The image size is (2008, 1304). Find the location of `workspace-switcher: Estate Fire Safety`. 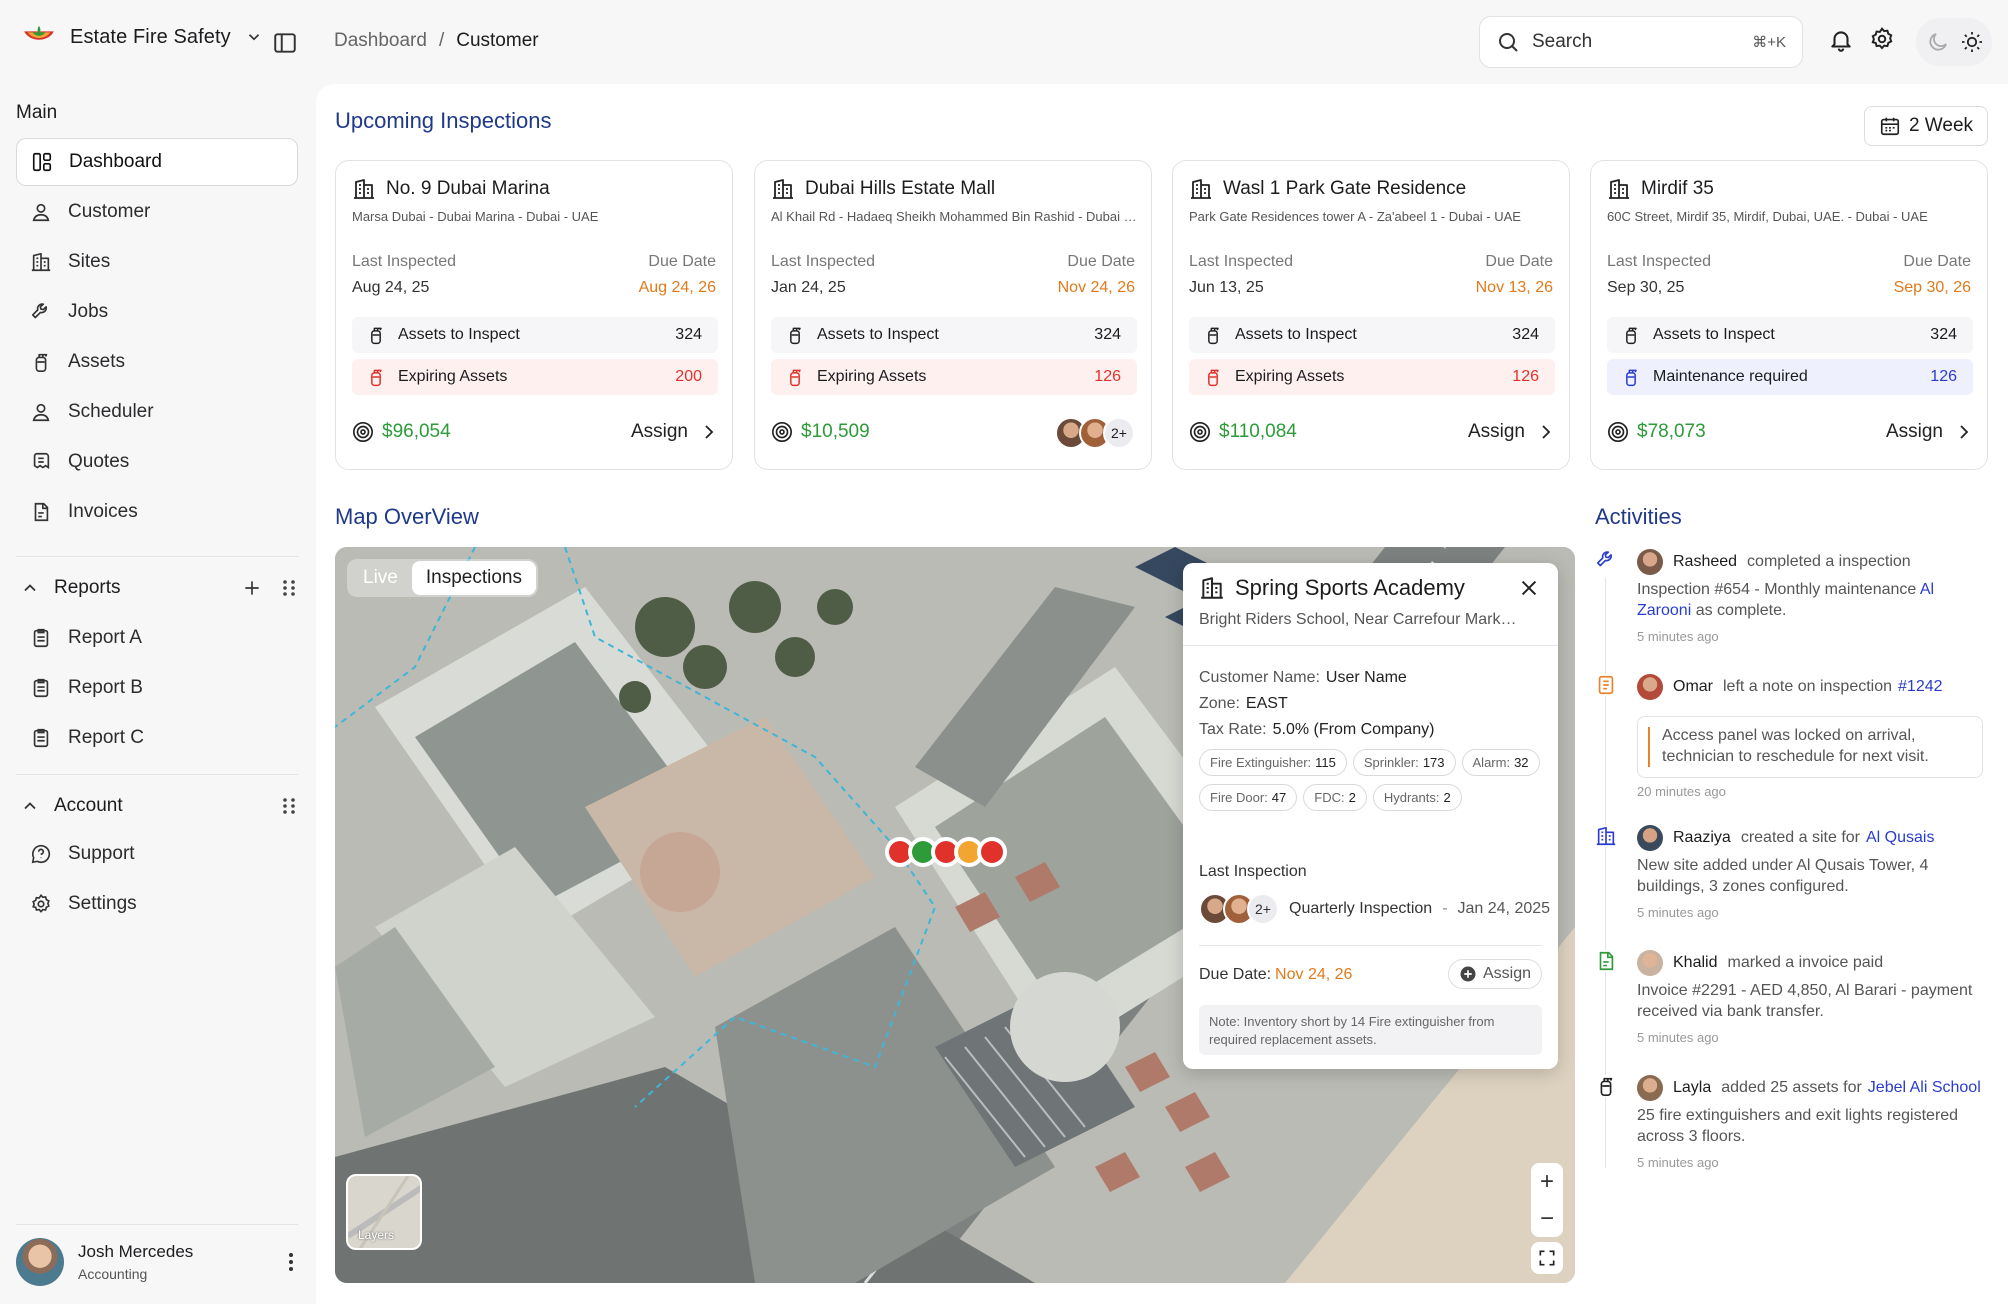

workspace-switcher: Estate Fire Safety is located at coordinates (142, 37).